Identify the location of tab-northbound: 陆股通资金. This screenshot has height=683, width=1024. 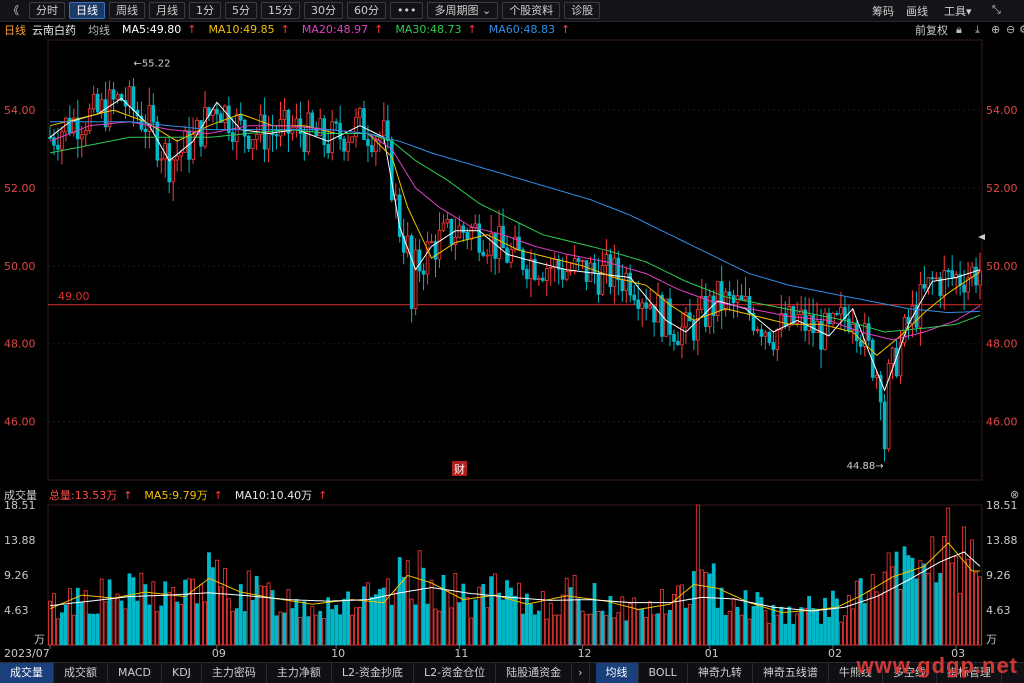
(534, 673).